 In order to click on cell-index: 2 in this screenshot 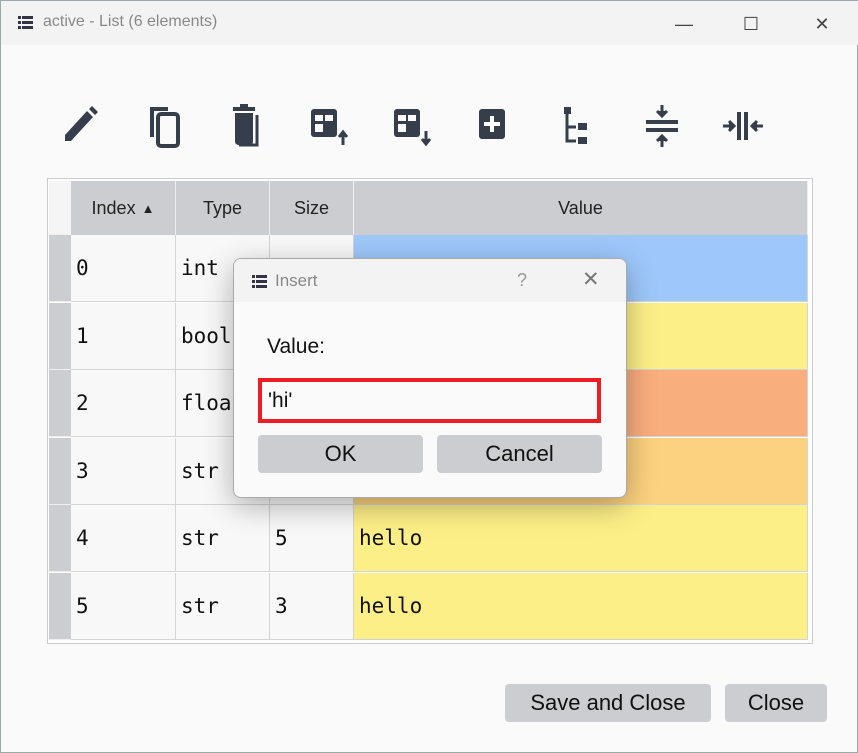, I will do `click(123, 403)`.